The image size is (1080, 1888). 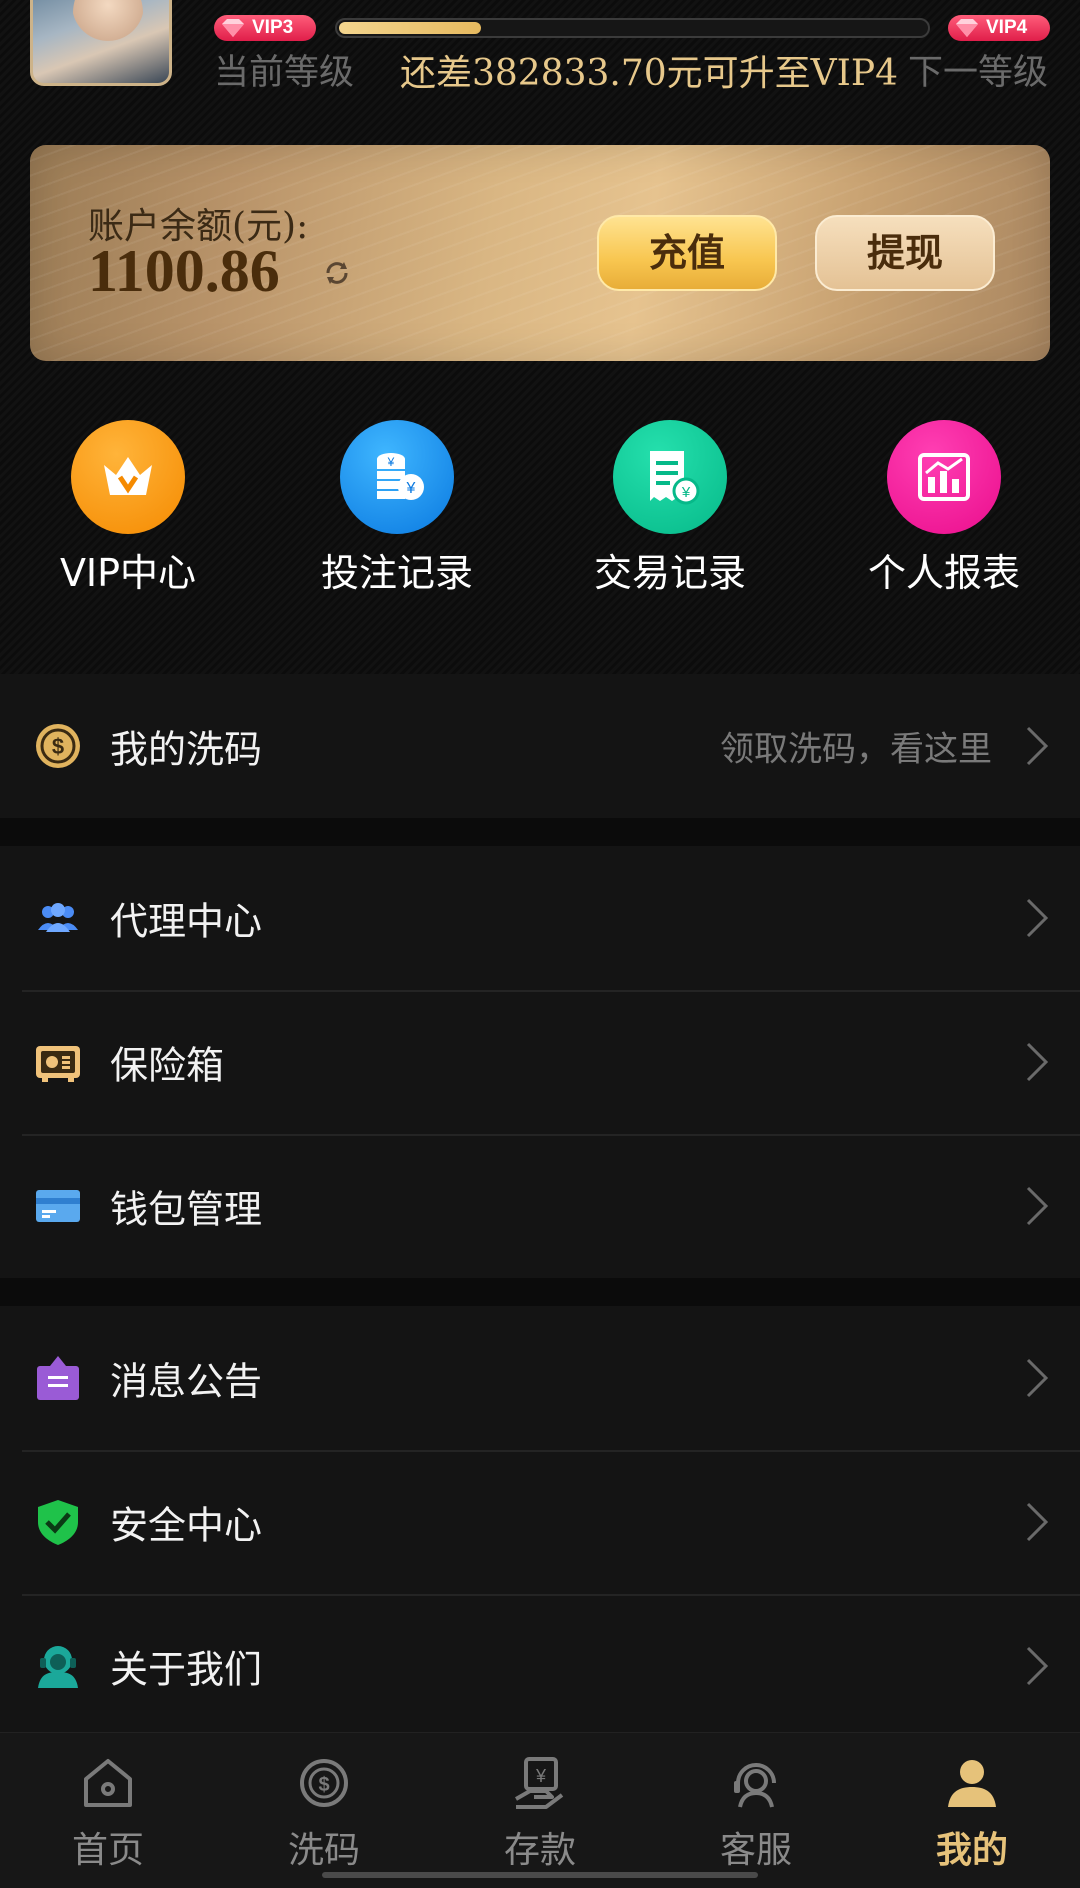 What do you see at coordinates (632, 28) in the screenshot?
I see `vip-progress-bar` at bounding box center [632, 28].